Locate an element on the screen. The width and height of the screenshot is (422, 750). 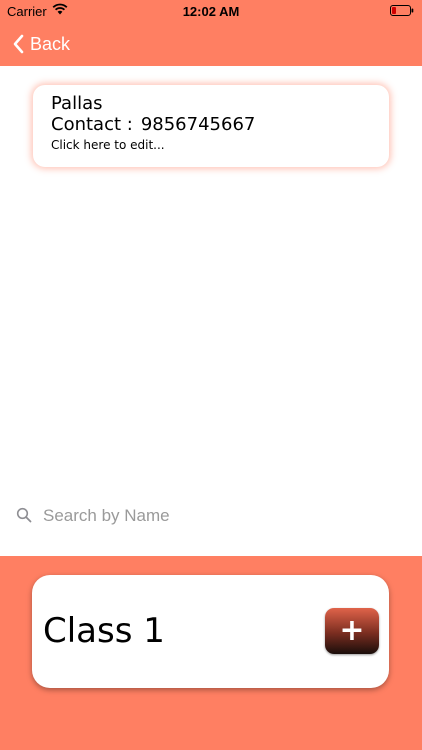
plus-icon: + is located at coordinates (352, 630).